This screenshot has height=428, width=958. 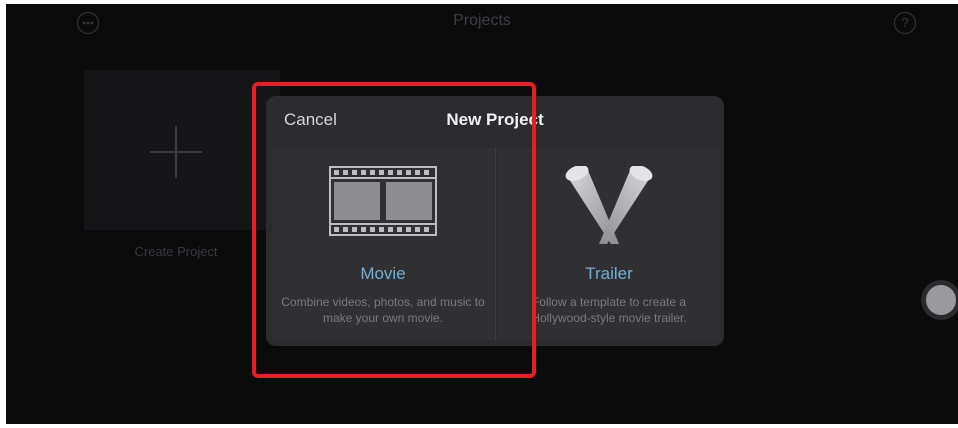 I want to click on page-title: Projects, so click(x=482, y=20).